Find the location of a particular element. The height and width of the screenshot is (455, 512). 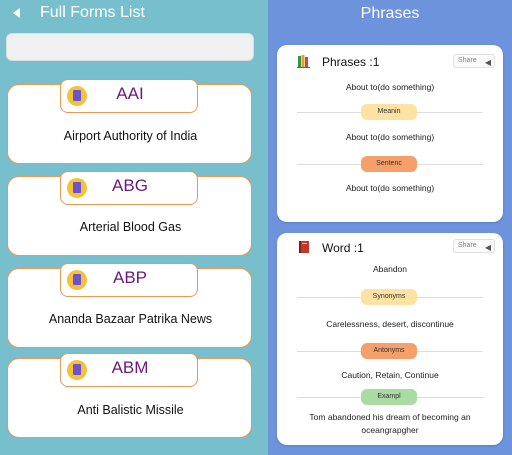

word-text: Abandon is located at coordinates (390, 269).